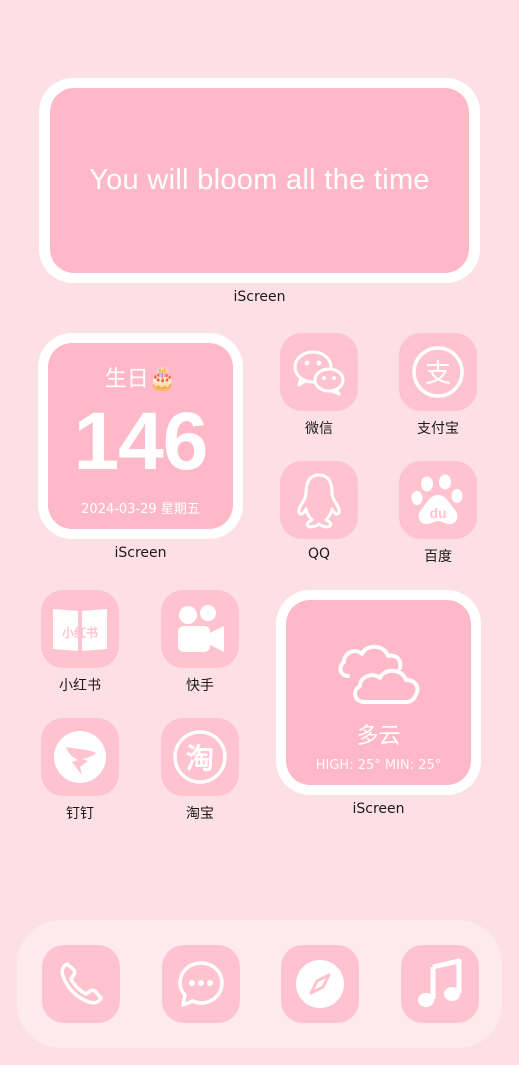 This screenshot has width=519, height=1065. I want to click on app-dingtalk: 钉钉, so click(80, 770).